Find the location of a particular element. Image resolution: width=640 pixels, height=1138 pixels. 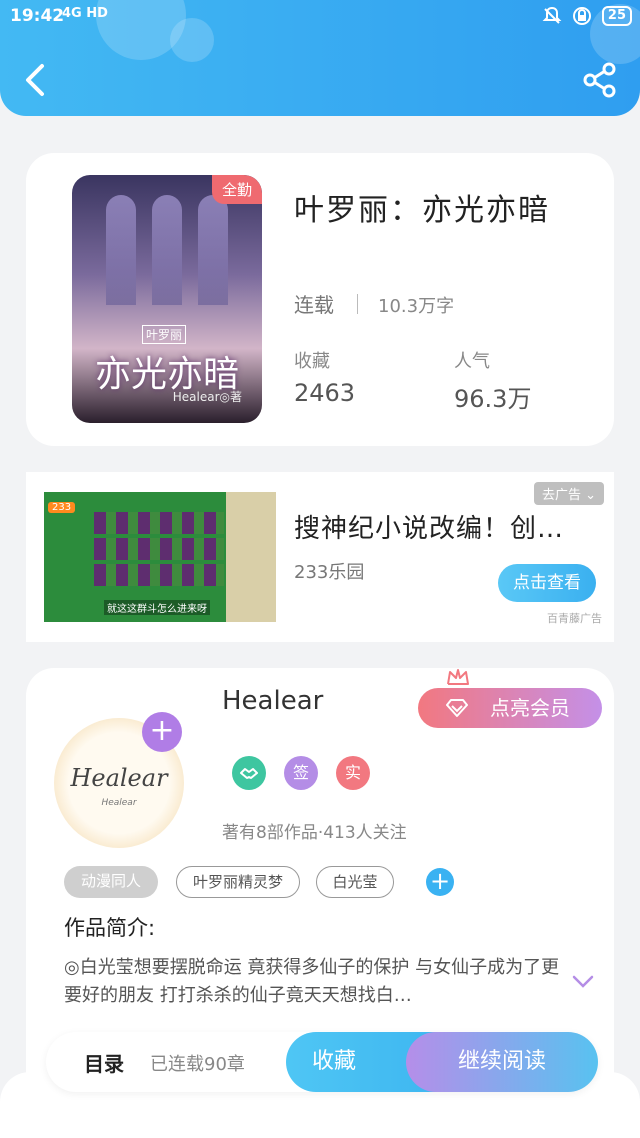

favorites-label: 收藏 is located at coordinates (312, 361).